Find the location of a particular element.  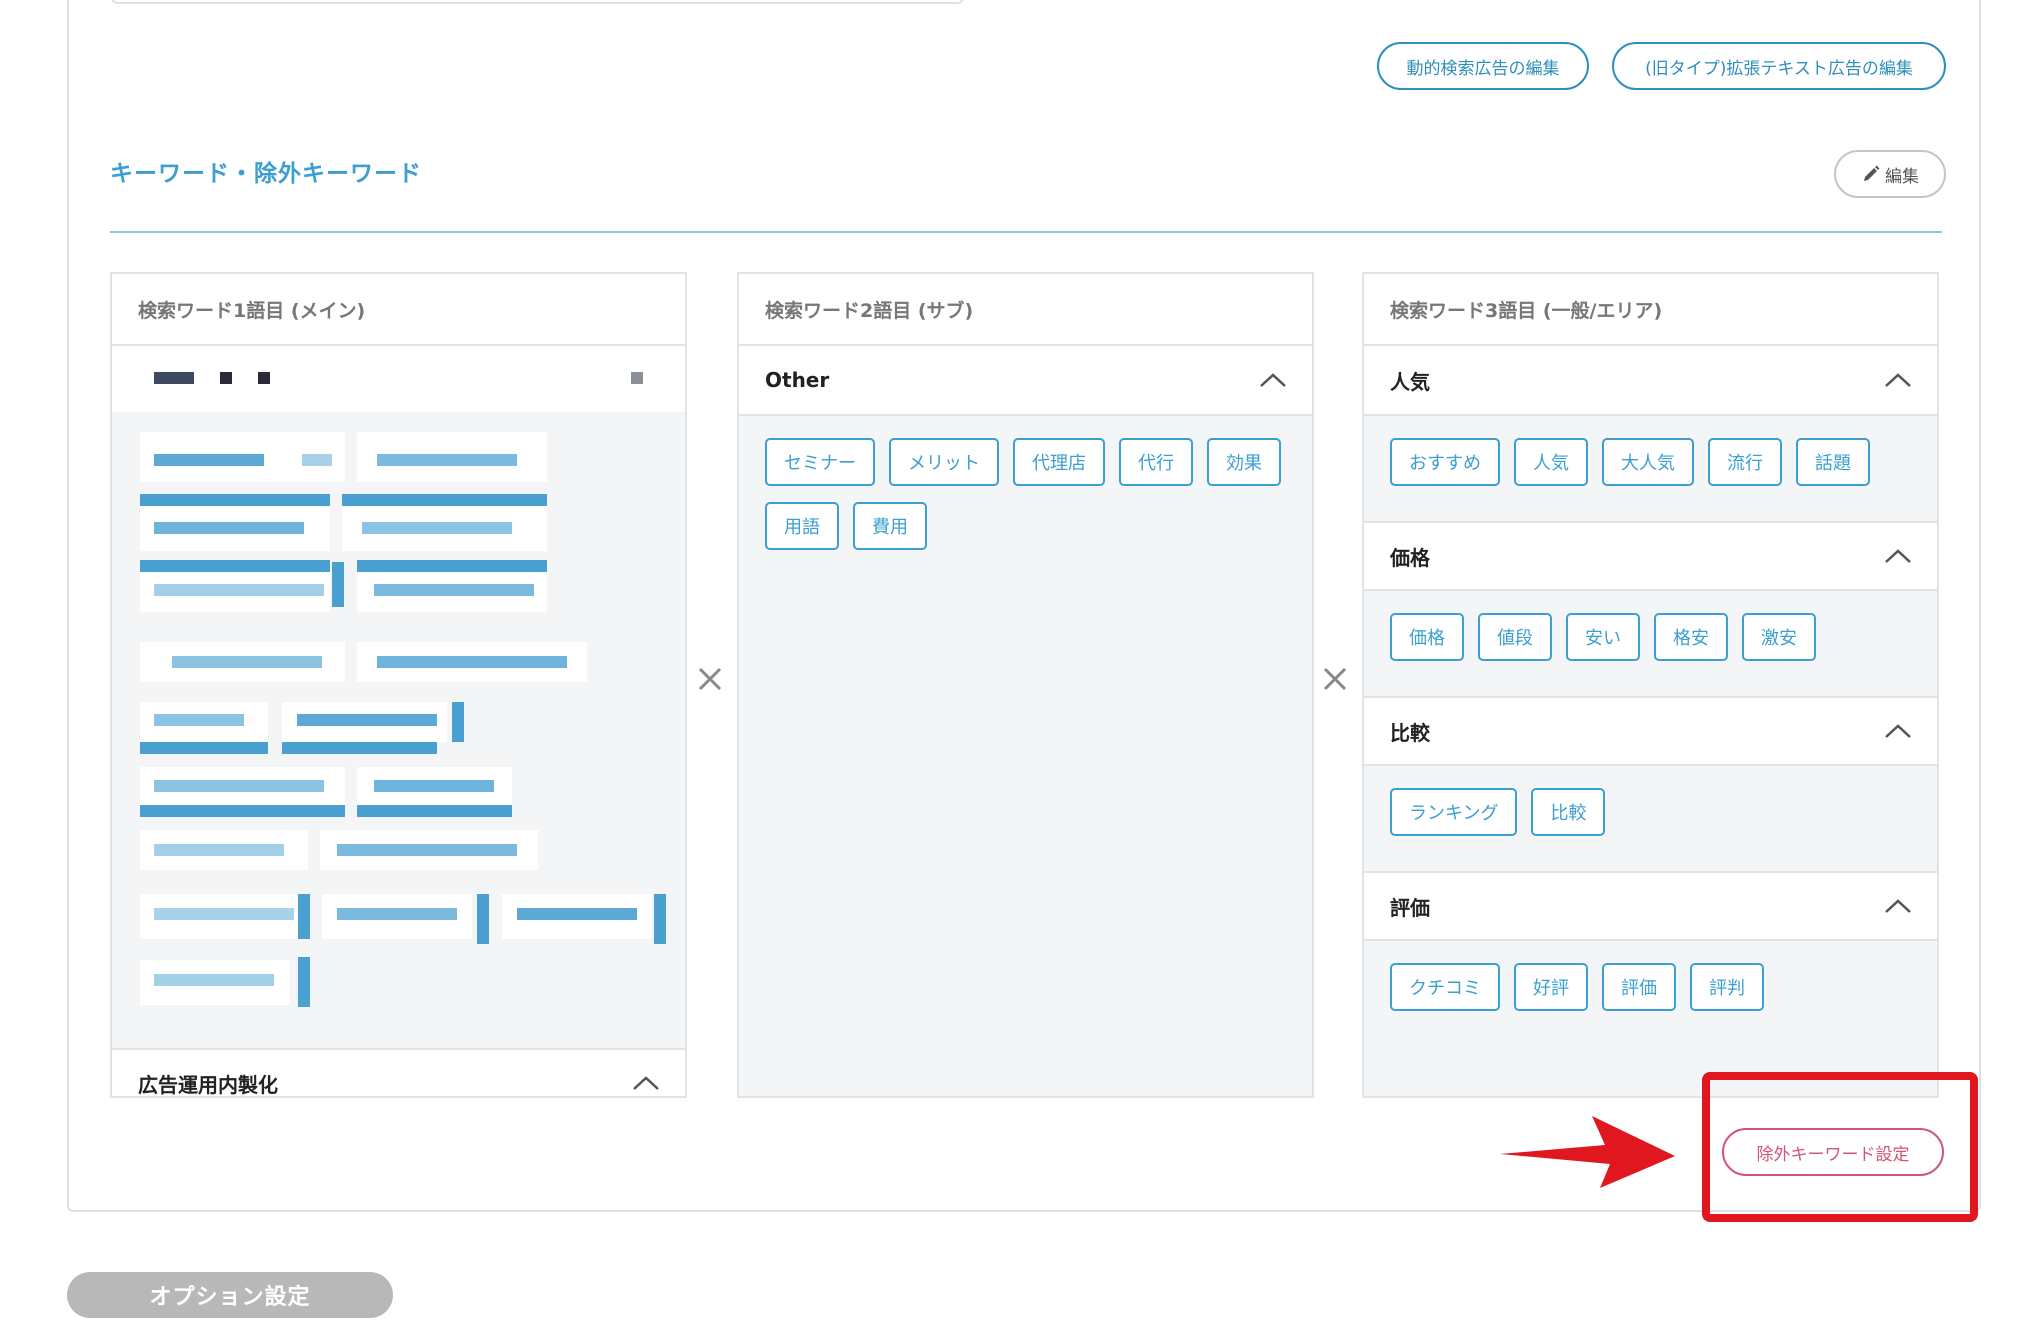

section-title: キーワード・除外キーワード is located at coordinates (266, 174).